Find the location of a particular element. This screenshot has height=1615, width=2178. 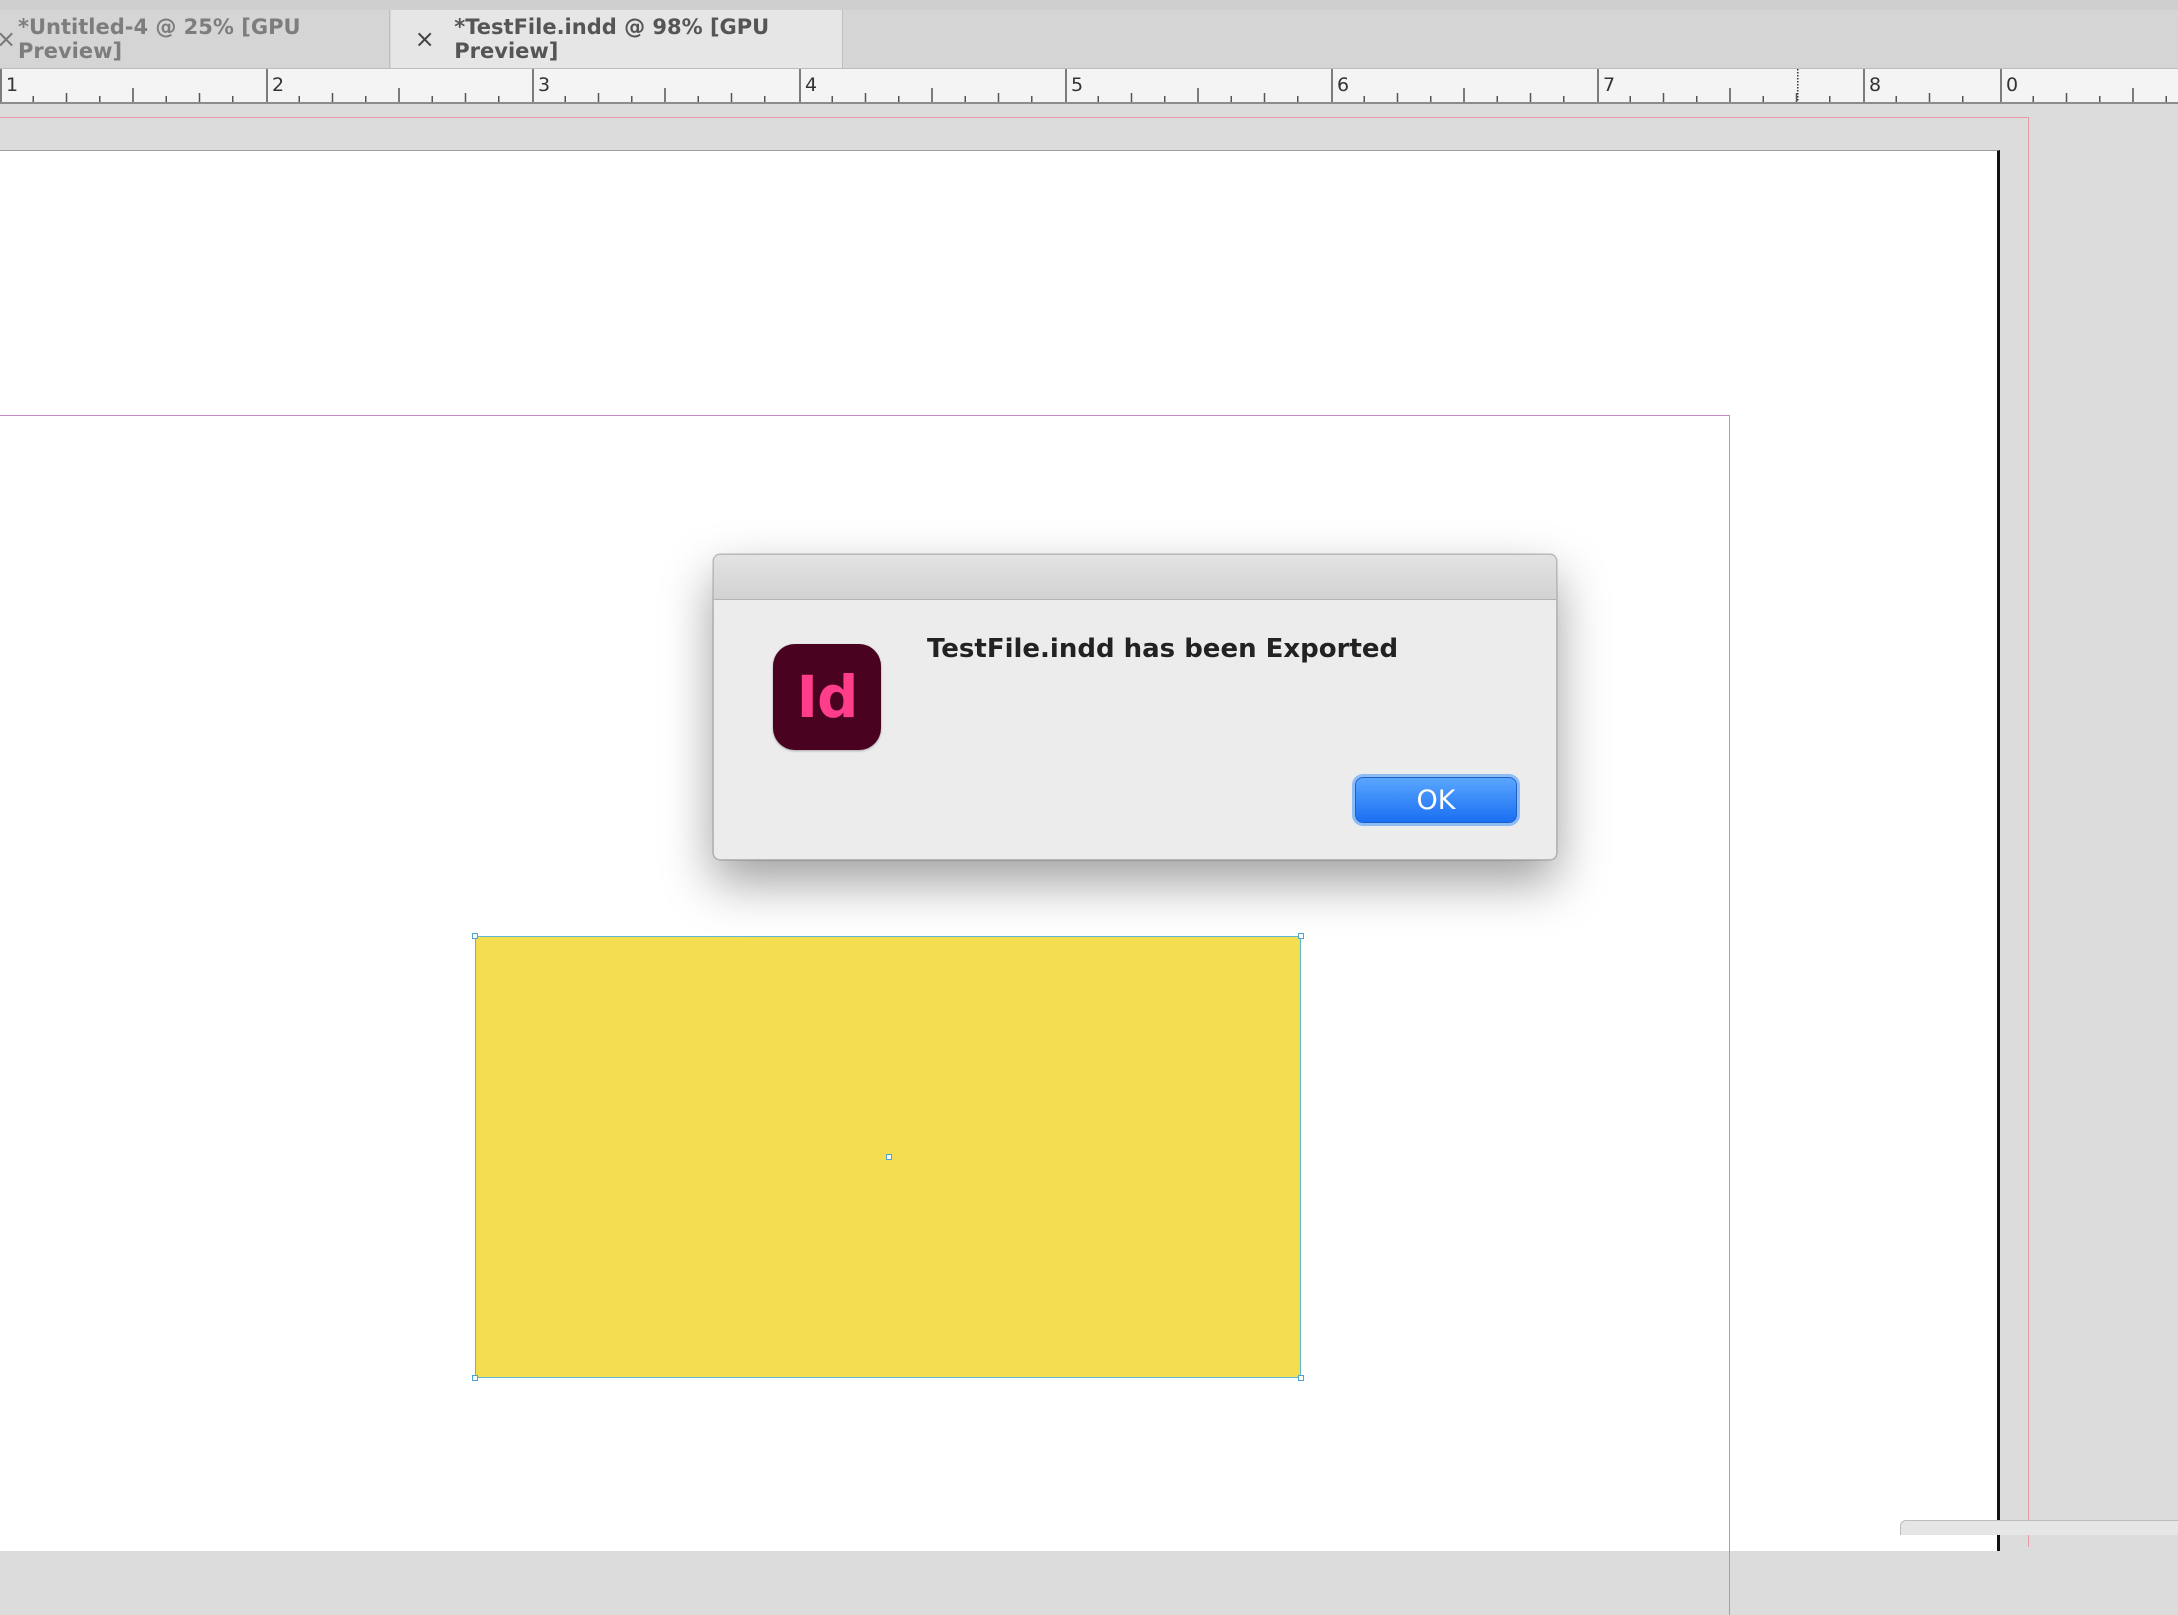

ruler-label: 8 is located at coordinates (1875, 85).